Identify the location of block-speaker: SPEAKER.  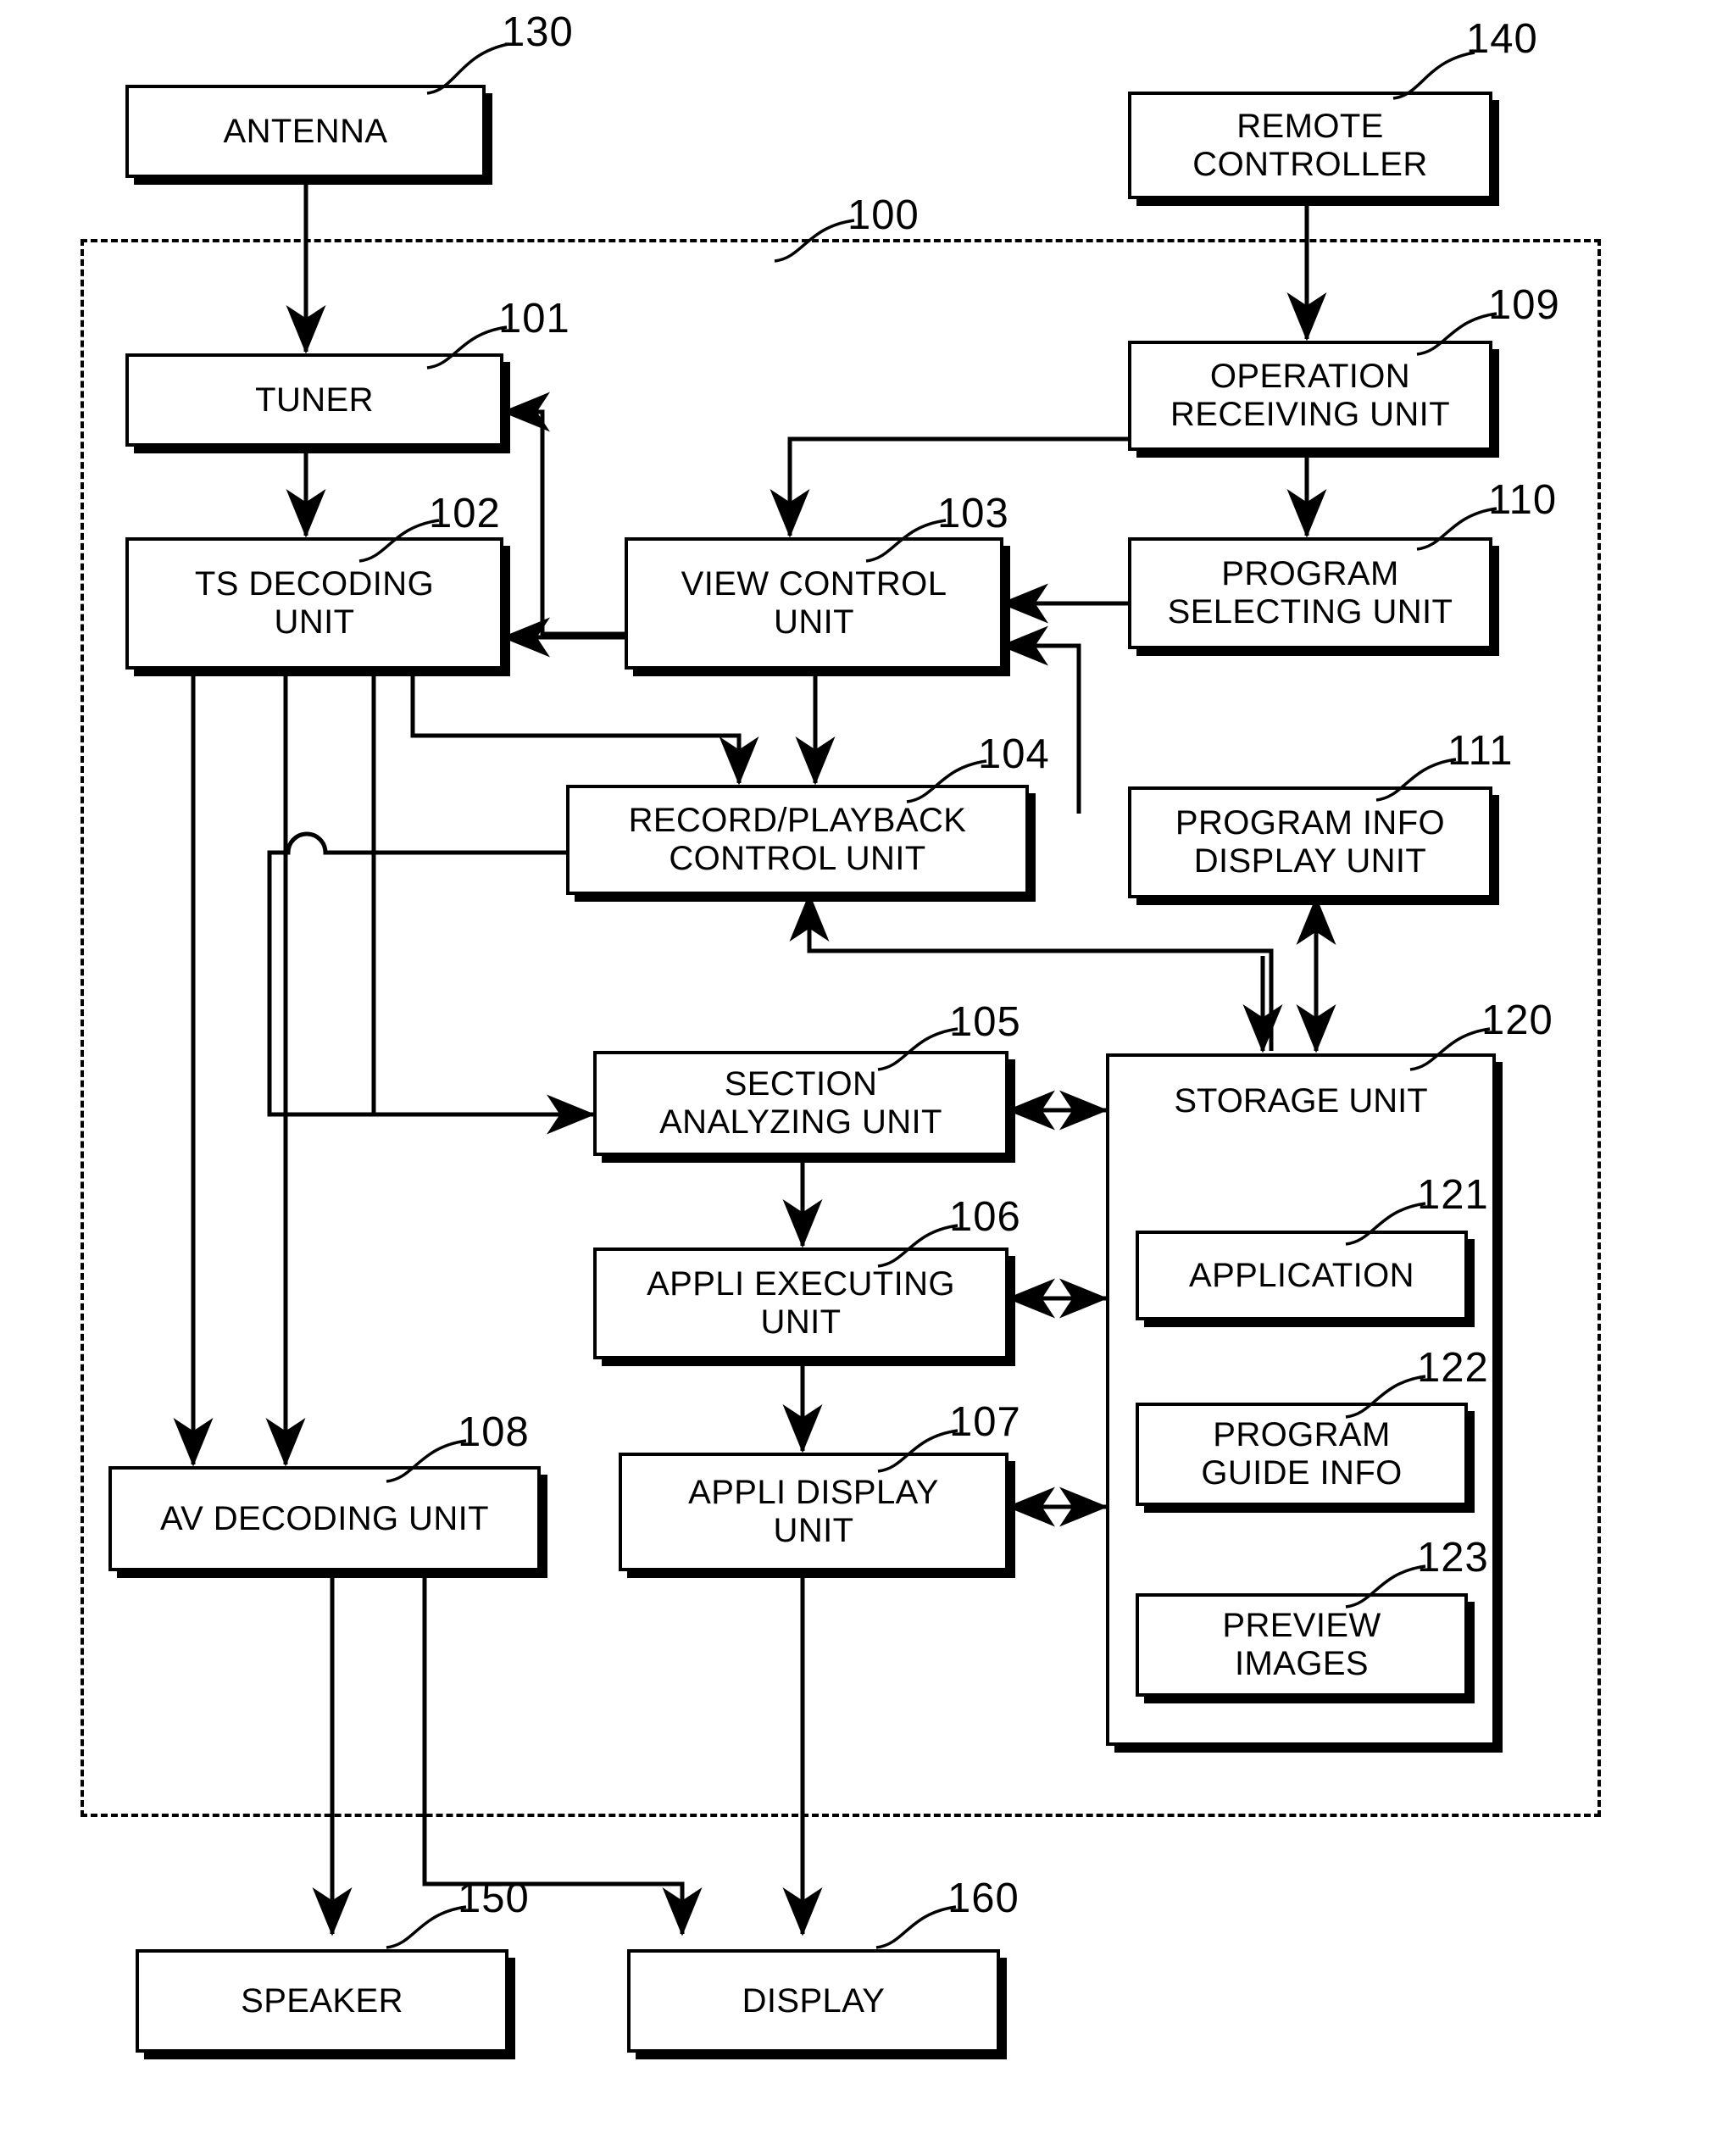
(322, 2001).